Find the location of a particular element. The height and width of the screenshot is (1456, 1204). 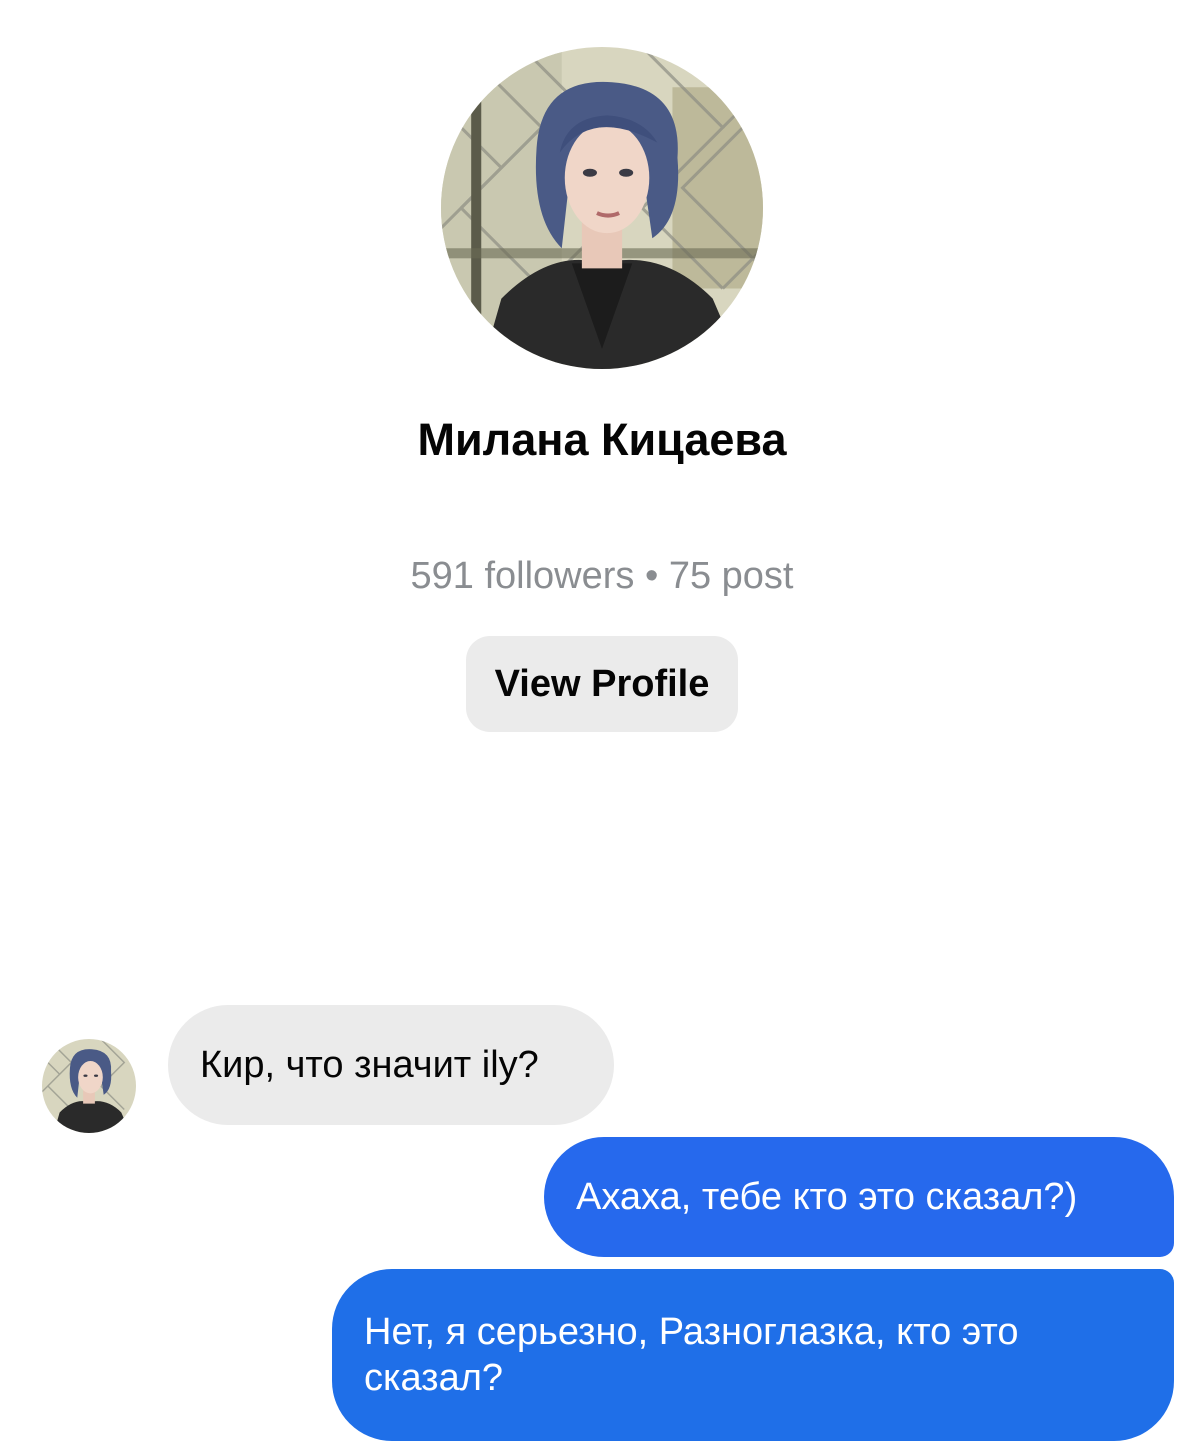

profile-avatar is located at coordinates (602, 208).